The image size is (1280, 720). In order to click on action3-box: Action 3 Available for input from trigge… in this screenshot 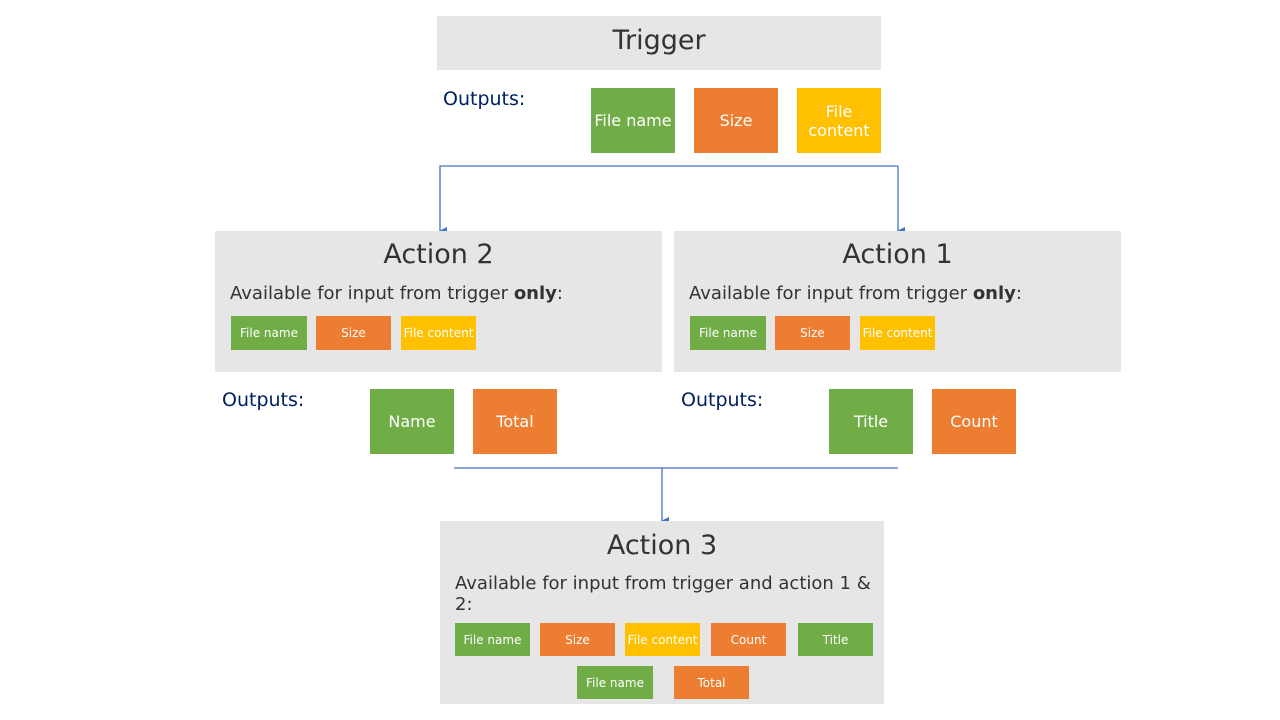, I will do `click(662, 612)`.